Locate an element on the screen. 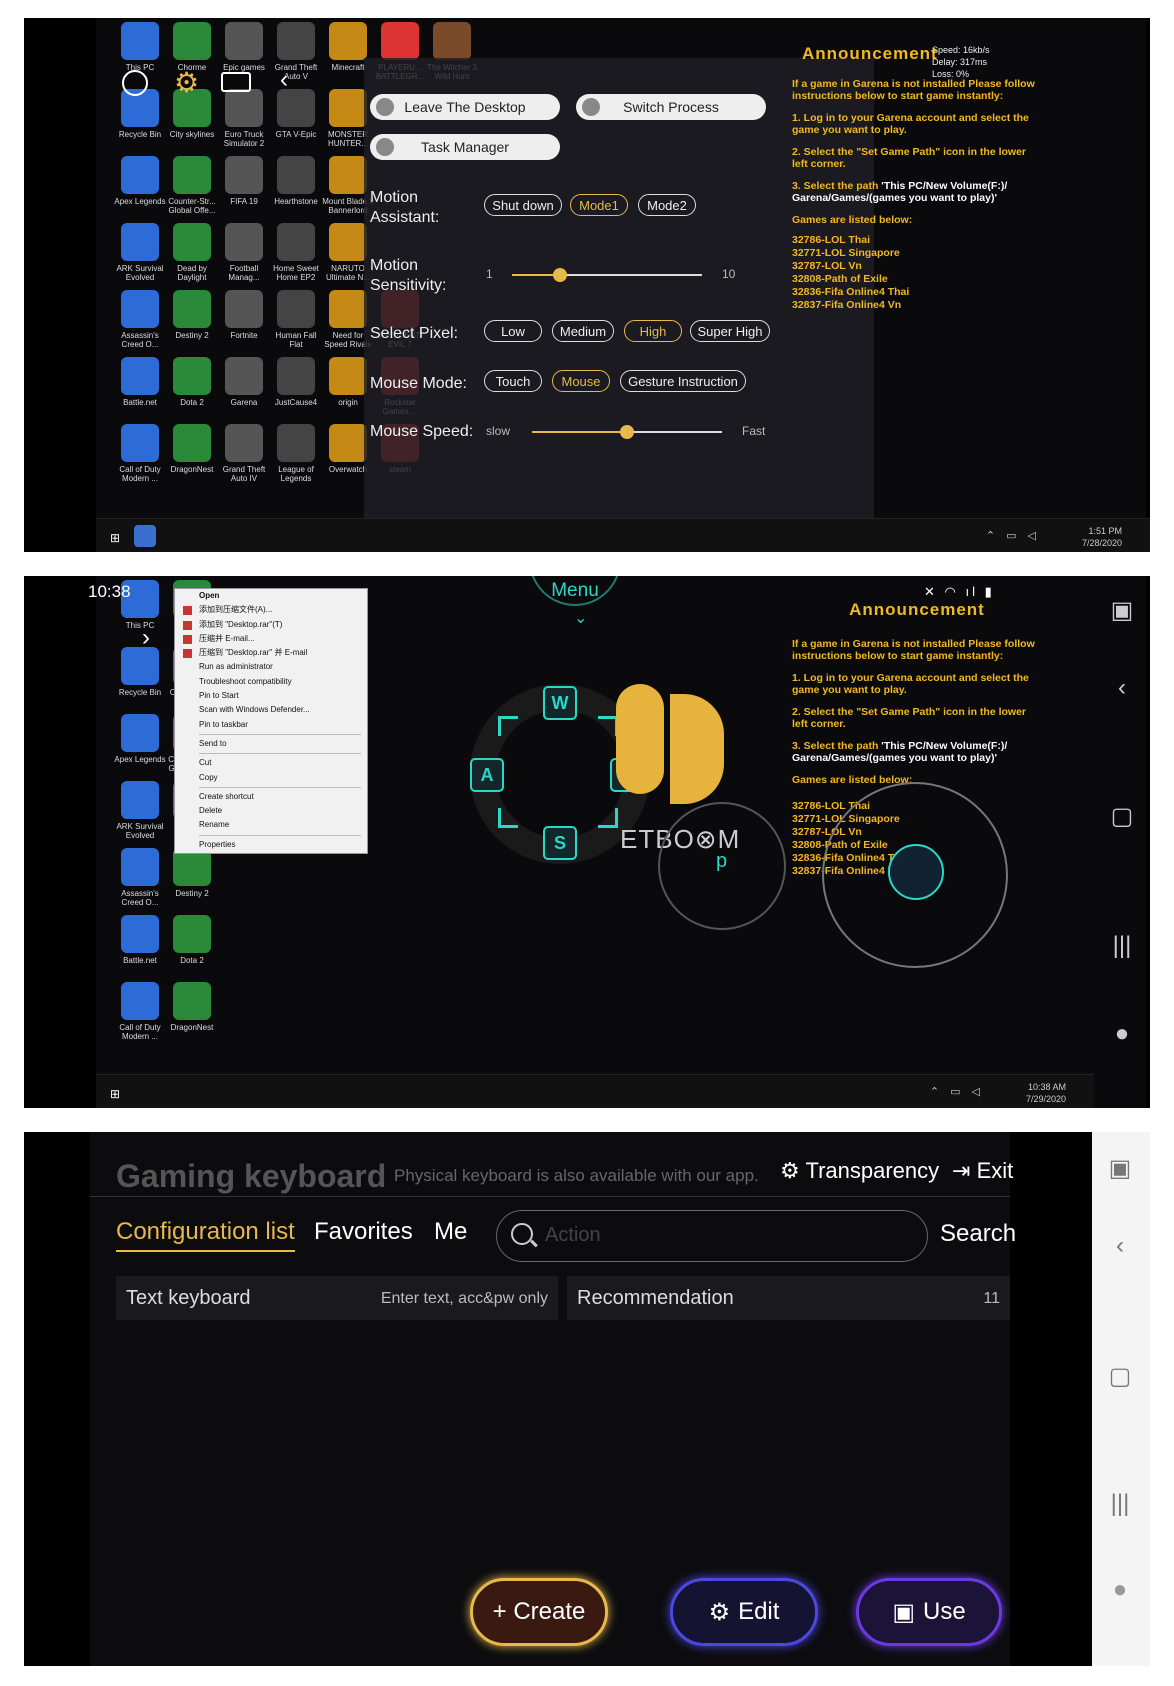  desktop-icon: Grand Theft Auto V is located at coordinates (296, 51).